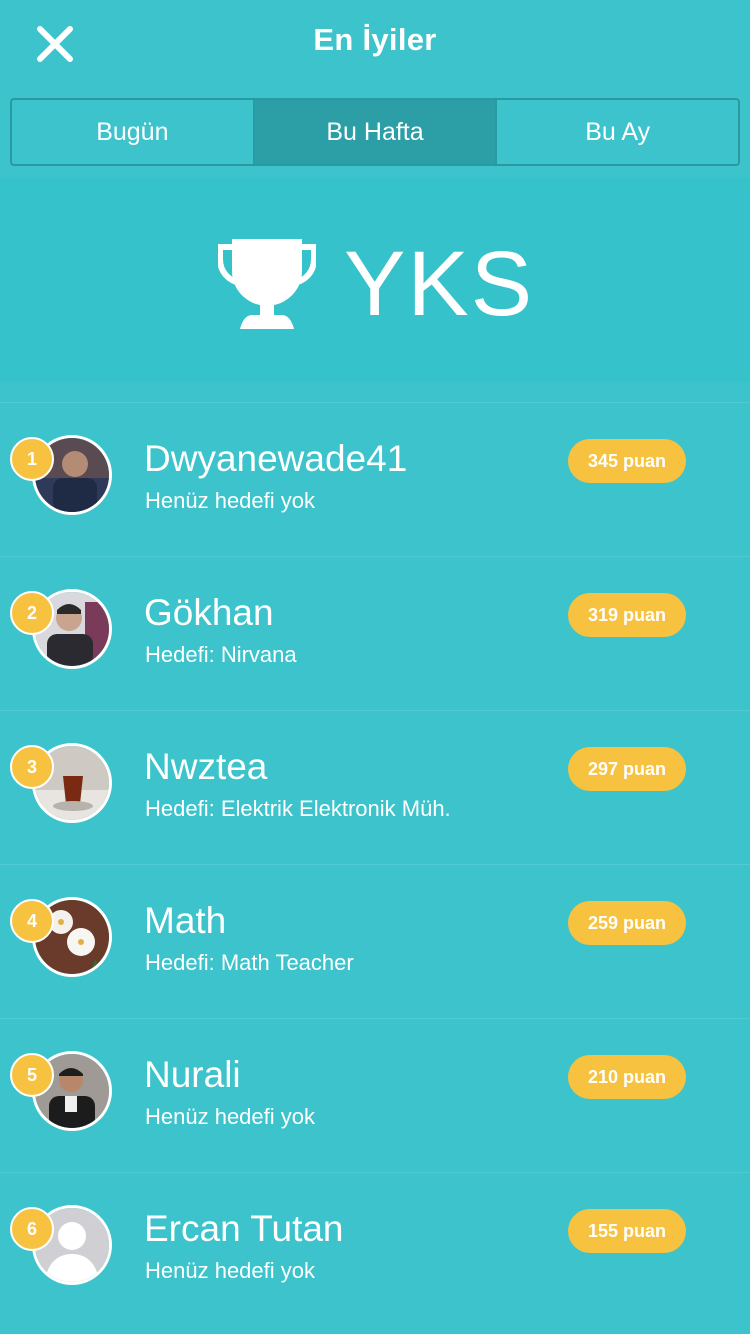  I want to click on score-badge: 297 puan, so click(627, 769).